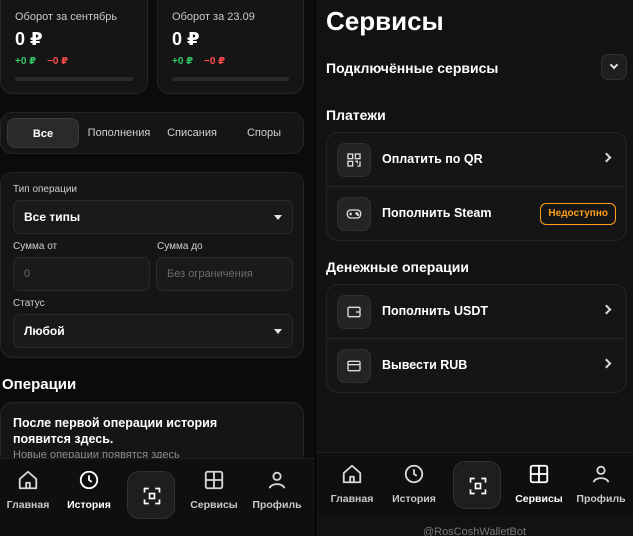 The width and height of the screenshot is (633, 536). I want to click on qr-icon, so click(354, 160).